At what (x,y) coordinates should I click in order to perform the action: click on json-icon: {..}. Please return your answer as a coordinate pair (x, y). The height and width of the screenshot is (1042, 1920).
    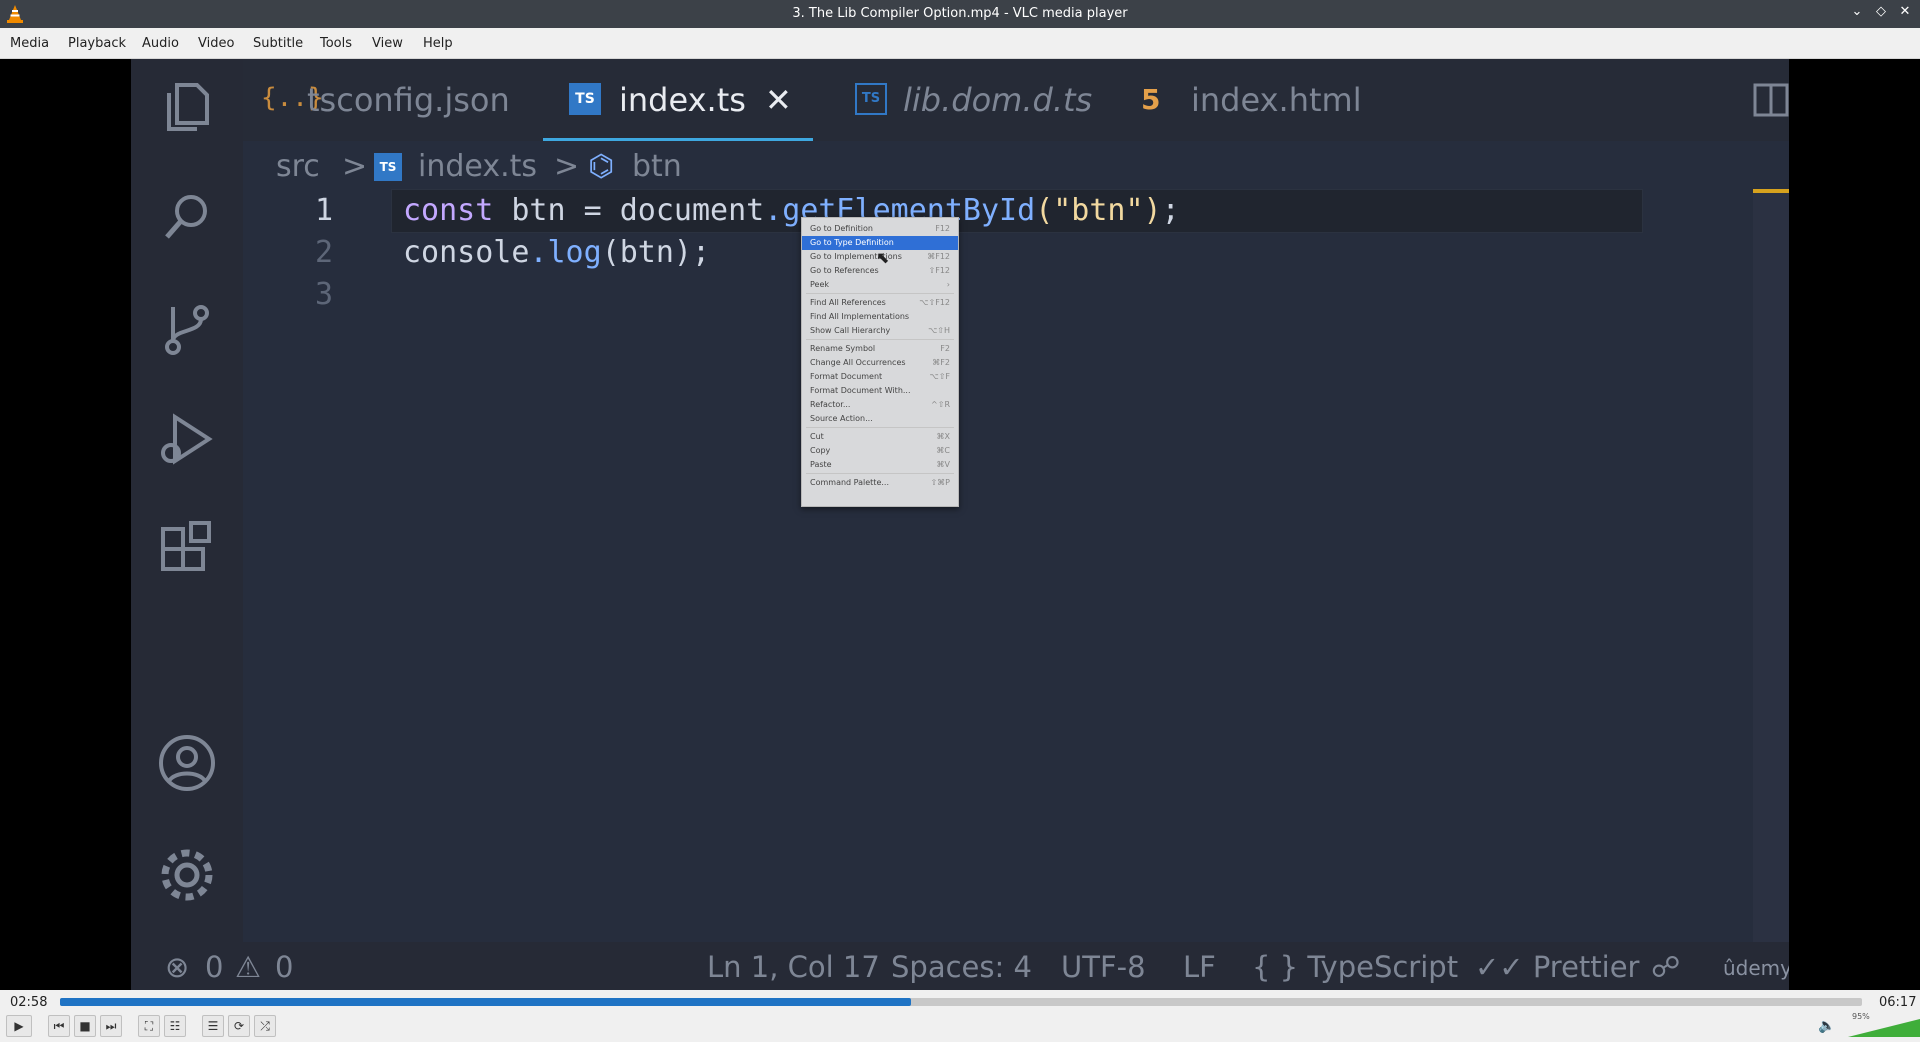
    Looking at the image, I should click on (292, 98).